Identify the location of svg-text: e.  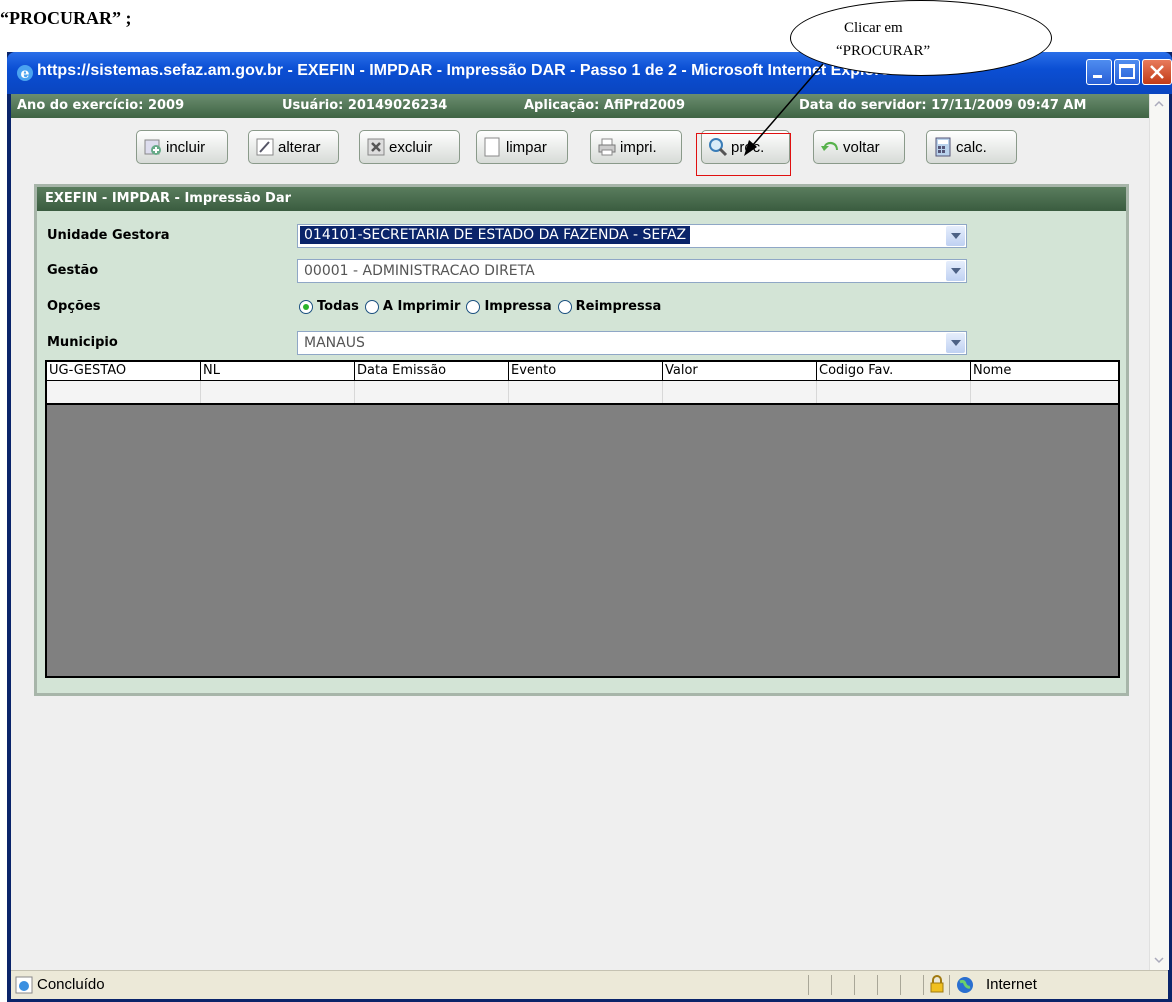
(25, 74).